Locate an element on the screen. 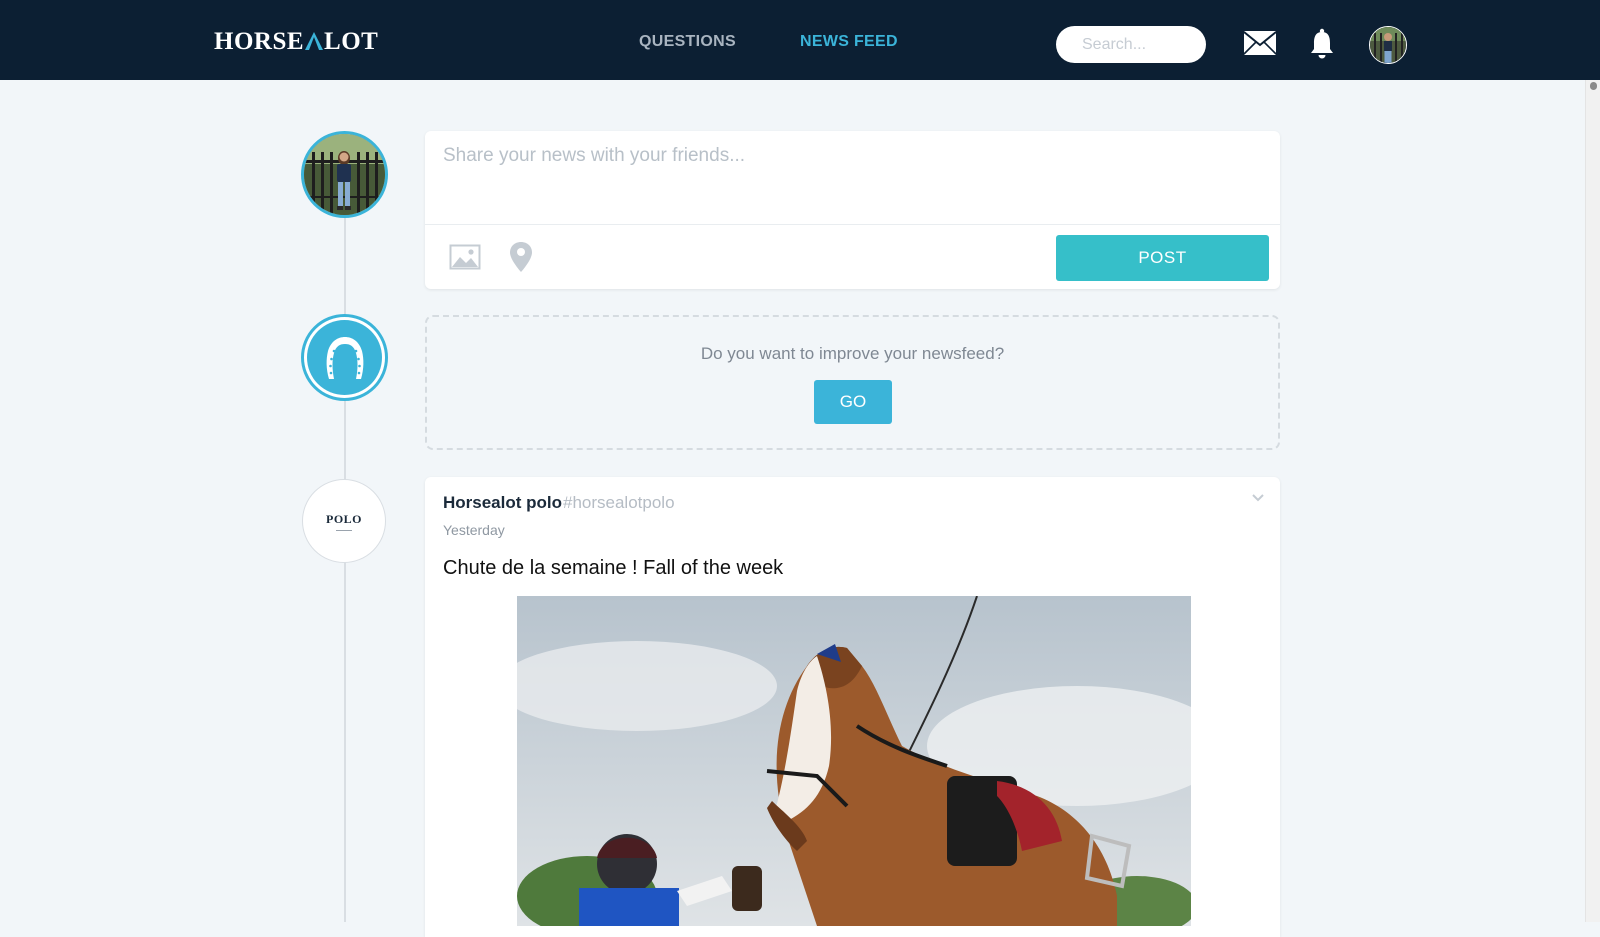 The width and height of the screenshot is (1600, 937). horseshoe-icon is located at coordinates (344, 357).